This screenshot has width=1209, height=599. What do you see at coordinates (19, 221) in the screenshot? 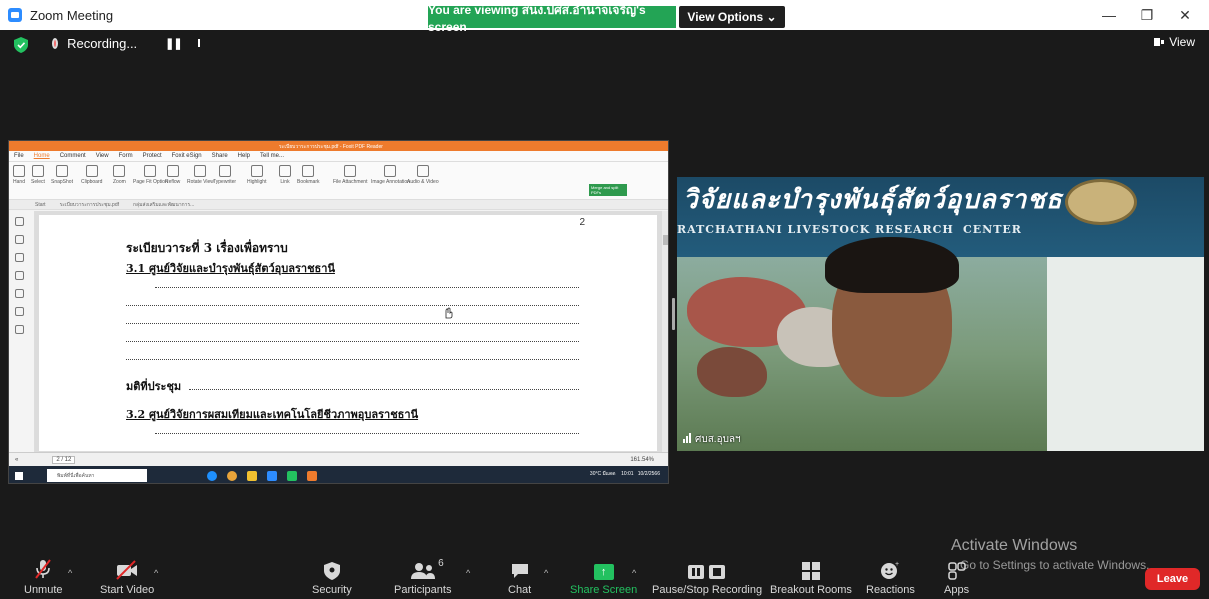
I see `bookmark-panel-icon` at bounding box center [19, 221].